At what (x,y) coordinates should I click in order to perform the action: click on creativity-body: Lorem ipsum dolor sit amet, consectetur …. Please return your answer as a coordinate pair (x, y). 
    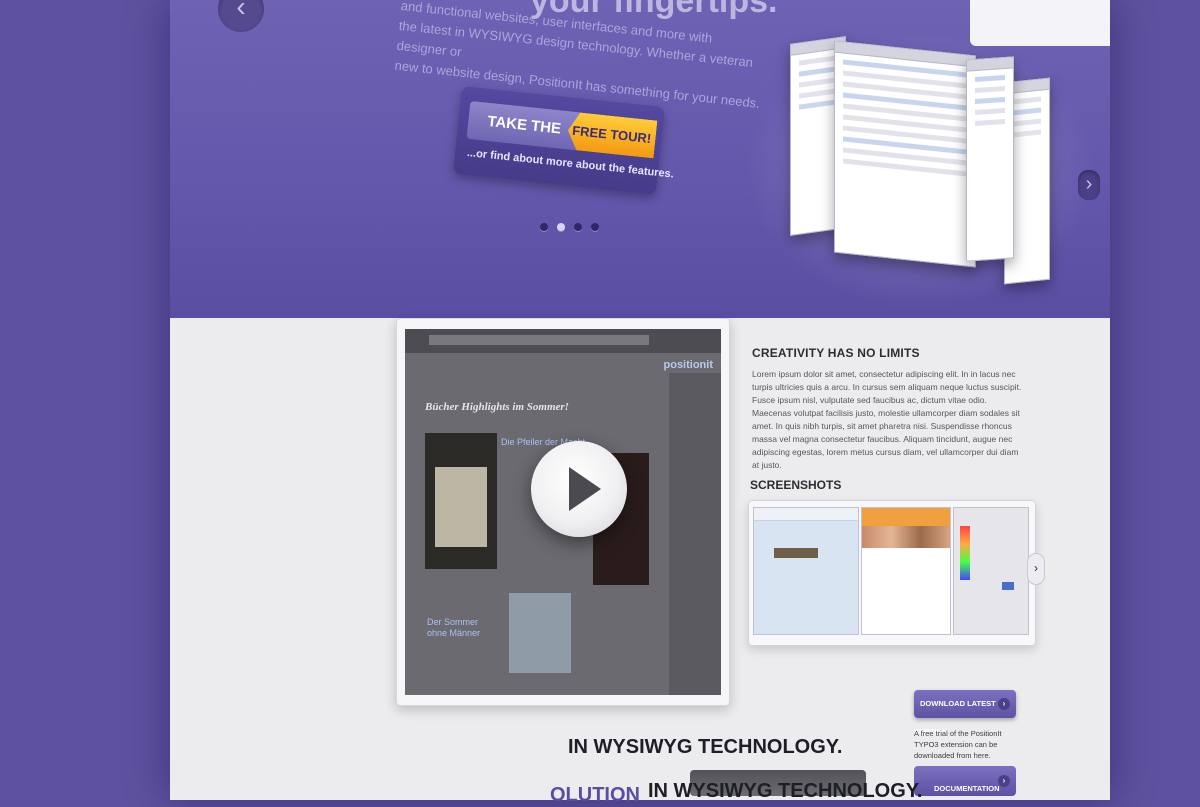
    Looking at the image, I should click on (887, 419).